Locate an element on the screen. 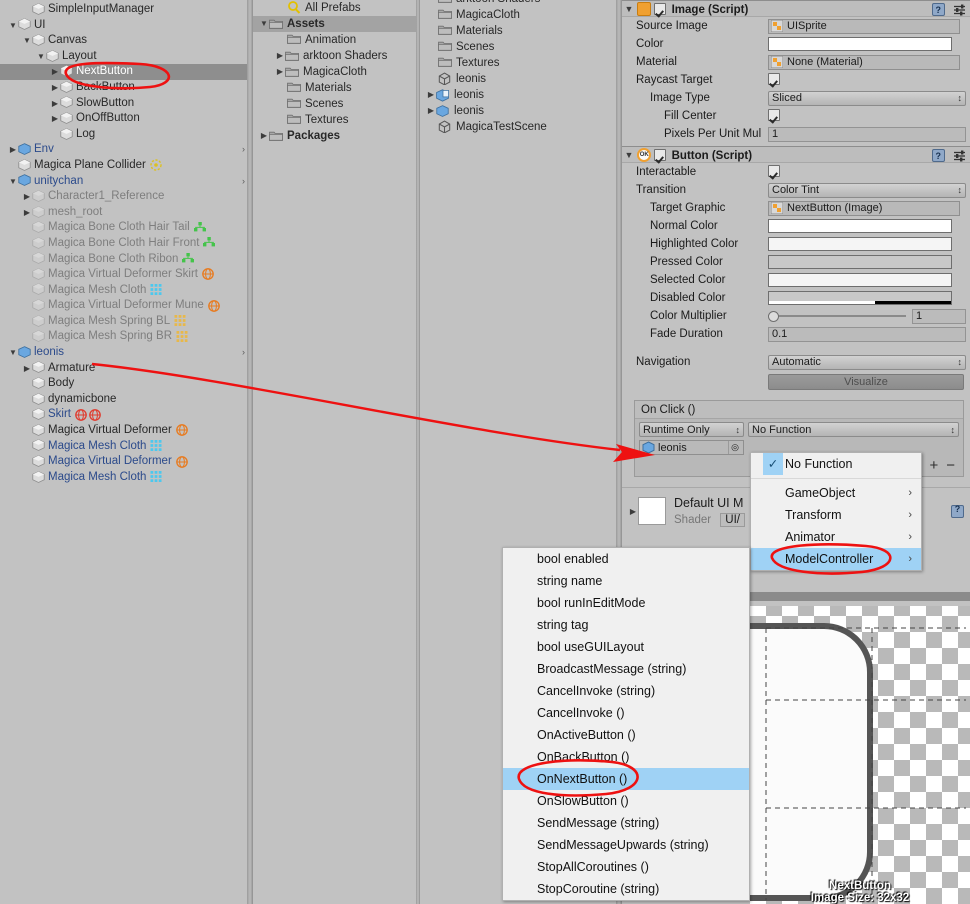 The width and height of the screenshot is (970, 904). member-menu-item: OnActiveButton () is located at coordinates (626, 735).